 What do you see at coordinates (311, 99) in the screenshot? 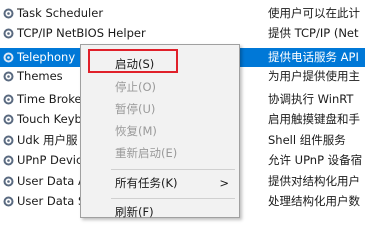
I see `service-description: 协调执行 WinRT` at bounding box center [311, 99].